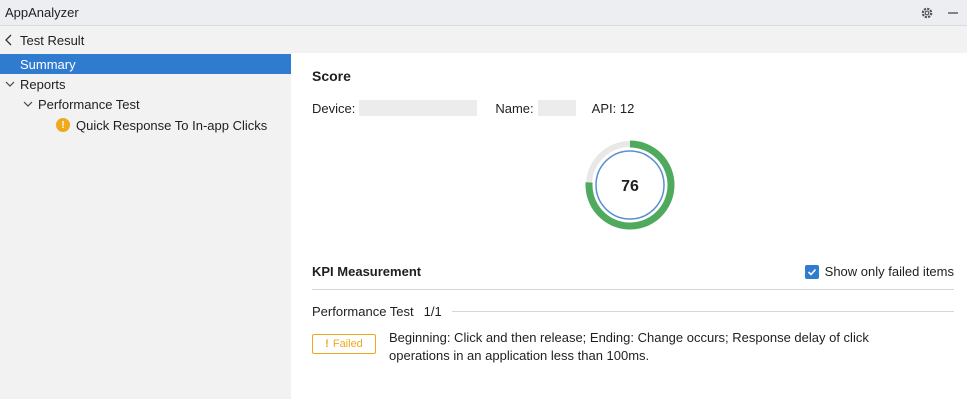 The image size is (967, 399). I want to click on show-failed-label: Show only failed items, so click(889, 271).